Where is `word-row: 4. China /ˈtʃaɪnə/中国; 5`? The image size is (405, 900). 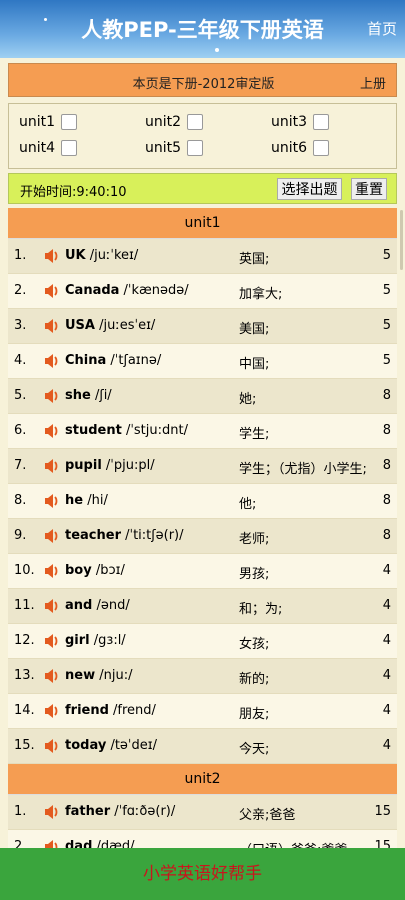 word-row: 4. China /ˈtʃaɪnə/中国; 5 is located at coordinates (202, 361).